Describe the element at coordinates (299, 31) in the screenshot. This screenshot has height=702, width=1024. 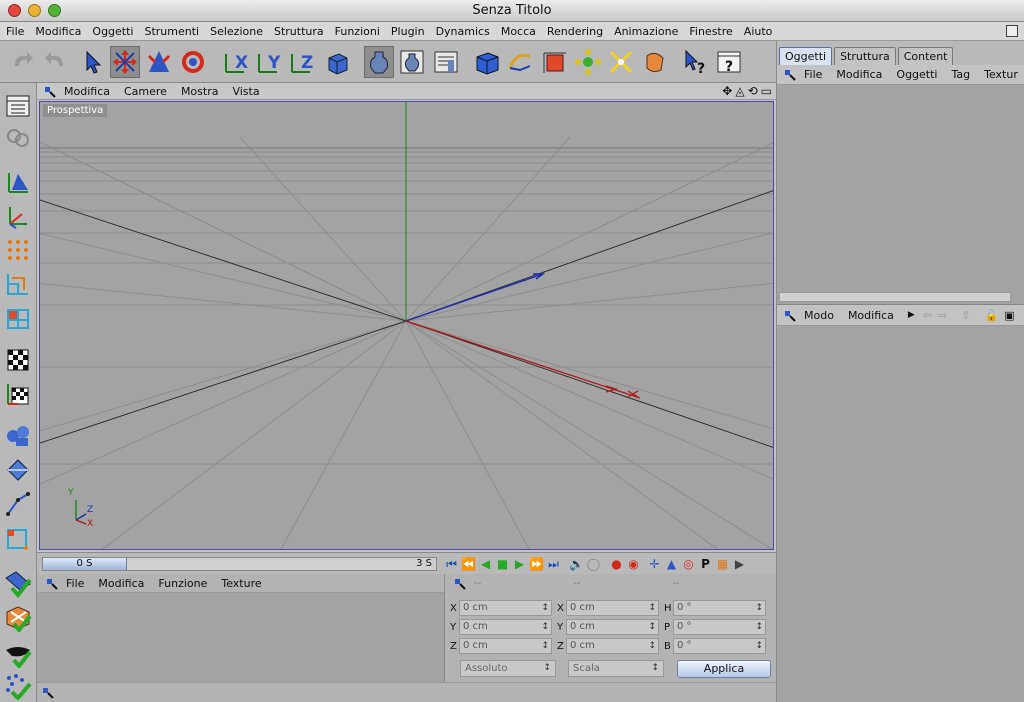
I see `menu-struttura: Struttura` at that location.